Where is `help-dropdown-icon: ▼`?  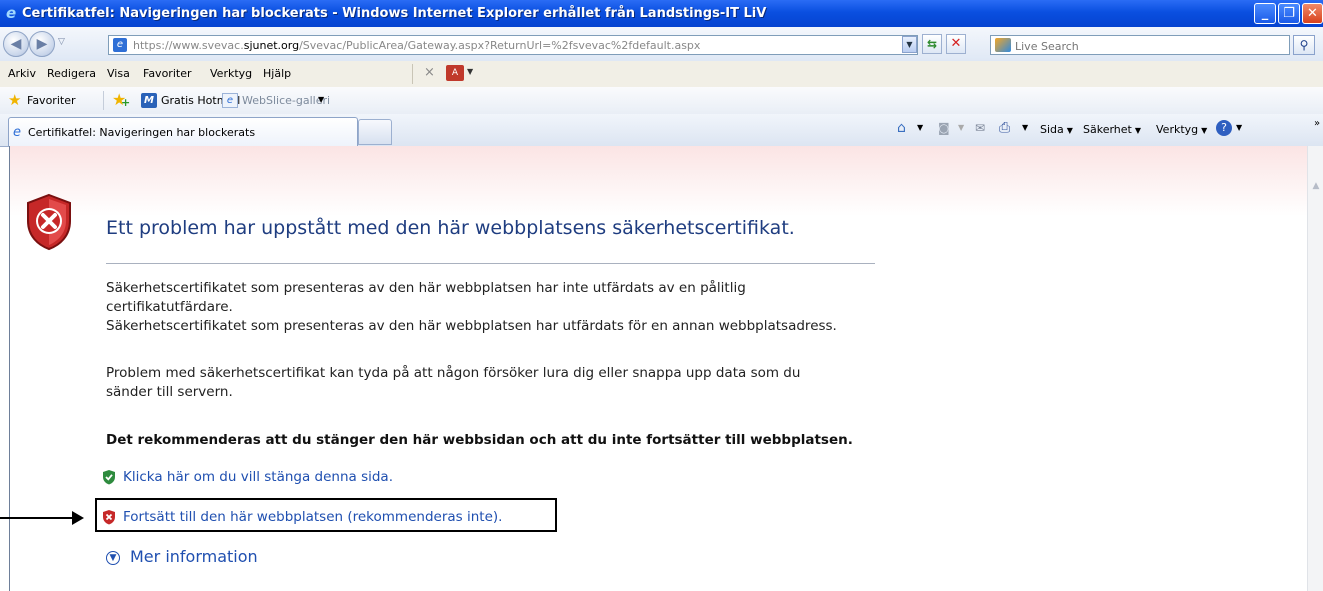
help-dropdown-icon: ▼ is located at coordinates (1239, 127).